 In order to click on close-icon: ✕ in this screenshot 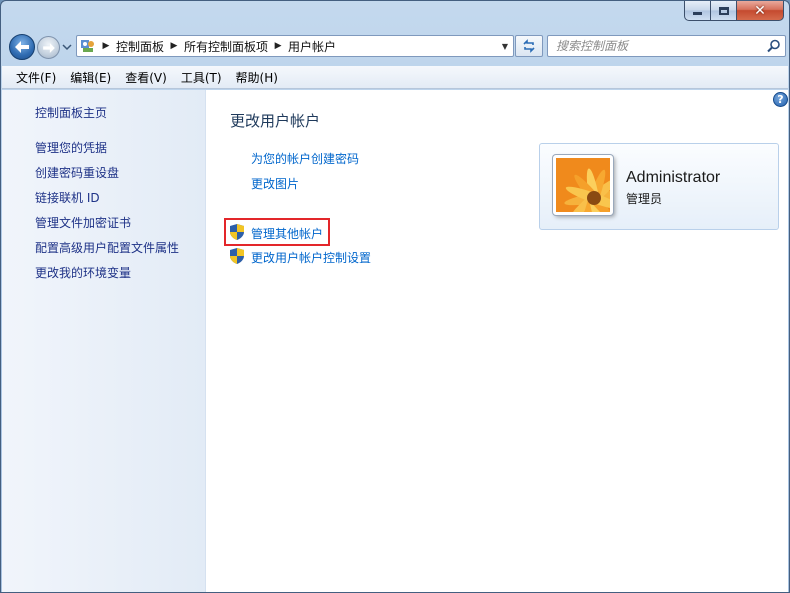, I will do `click(760, 10)`.